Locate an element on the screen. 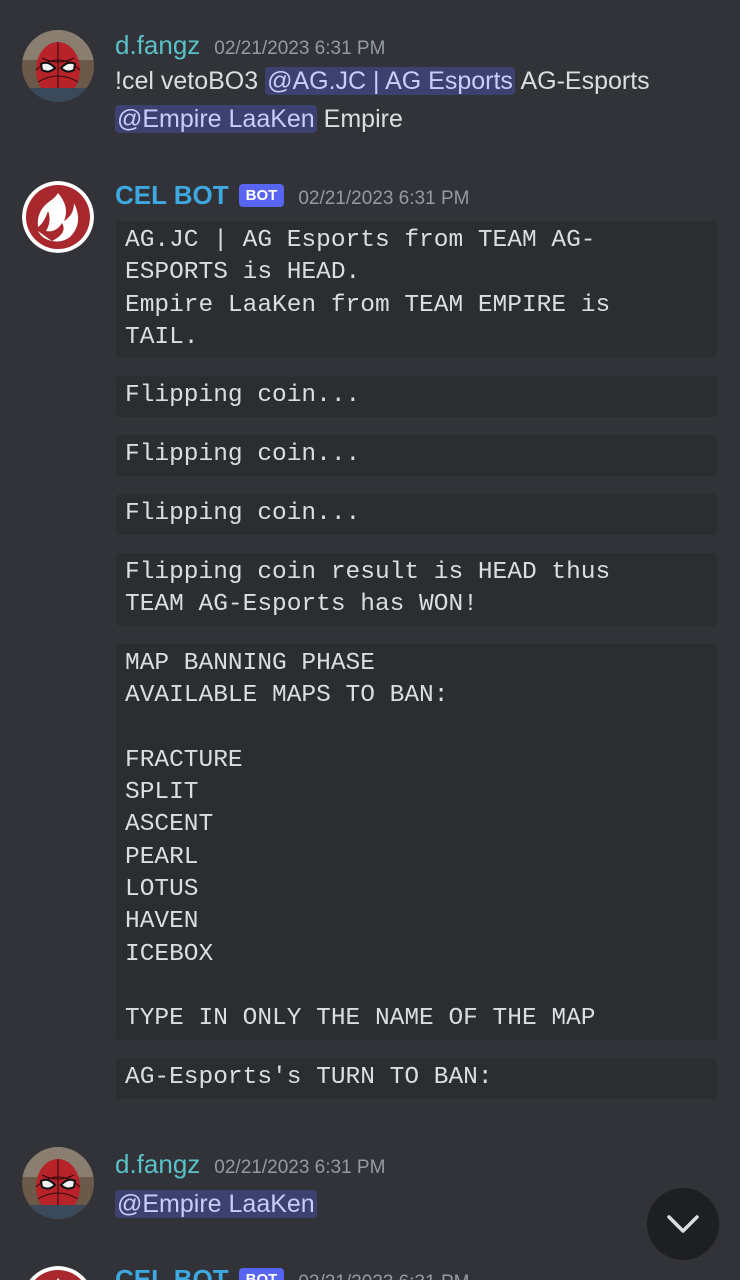 Image resolution: width=740 pixels, height=1280 pixels. bot-badge: BOT is located at coordinates (261, 1274).